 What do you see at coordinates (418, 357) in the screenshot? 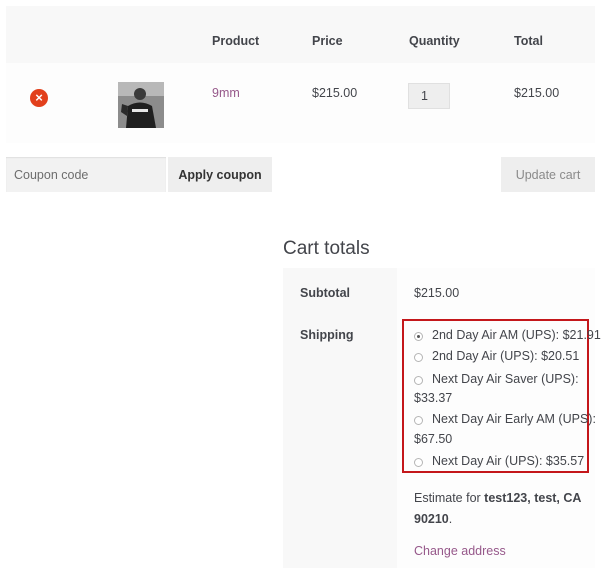
I see `shipping-radio-2nd-day-air` at bounding box center [418, 357].